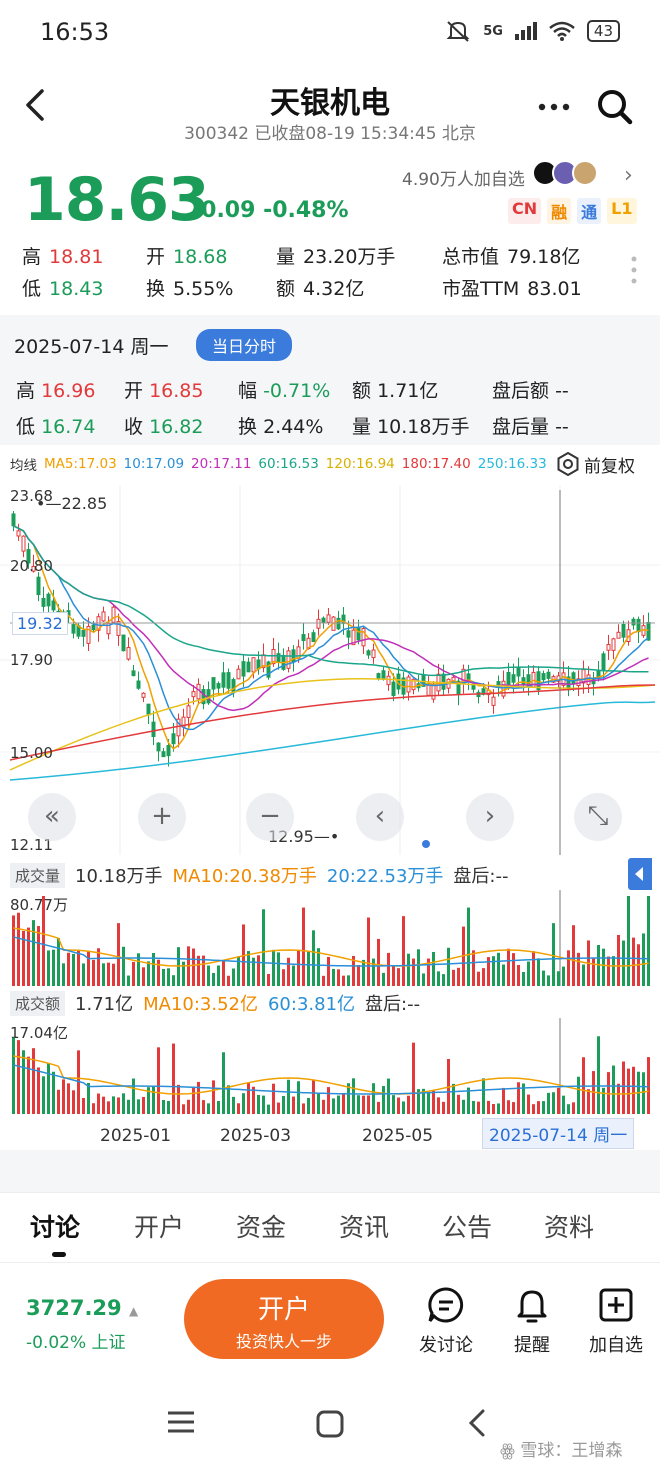 This screenshot has width=660, height=1467. What do you see at coordinates (446, 1345) in the screenshot?
I see `post-discussion-label: 发讨论` at bounding box center [446, 1345].